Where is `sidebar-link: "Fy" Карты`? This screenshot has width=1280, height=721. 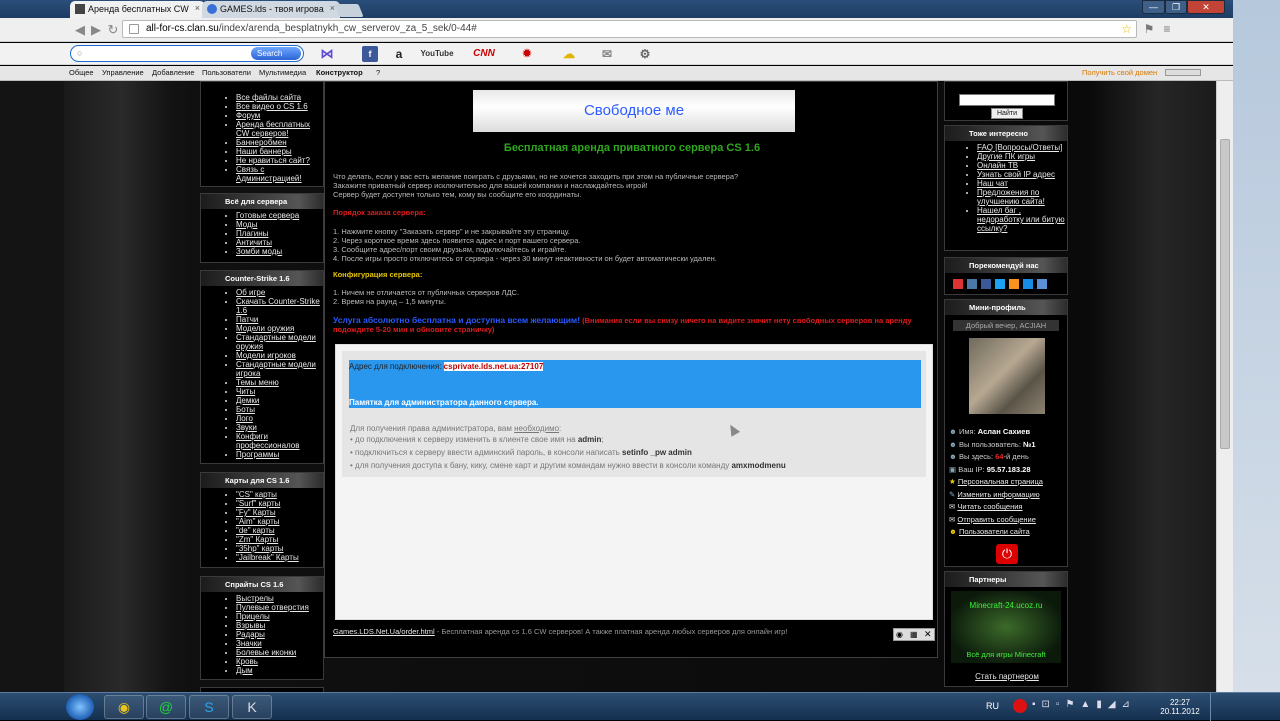
sidebar-link: "Fy" Карты is located at coordinates (256, 512).